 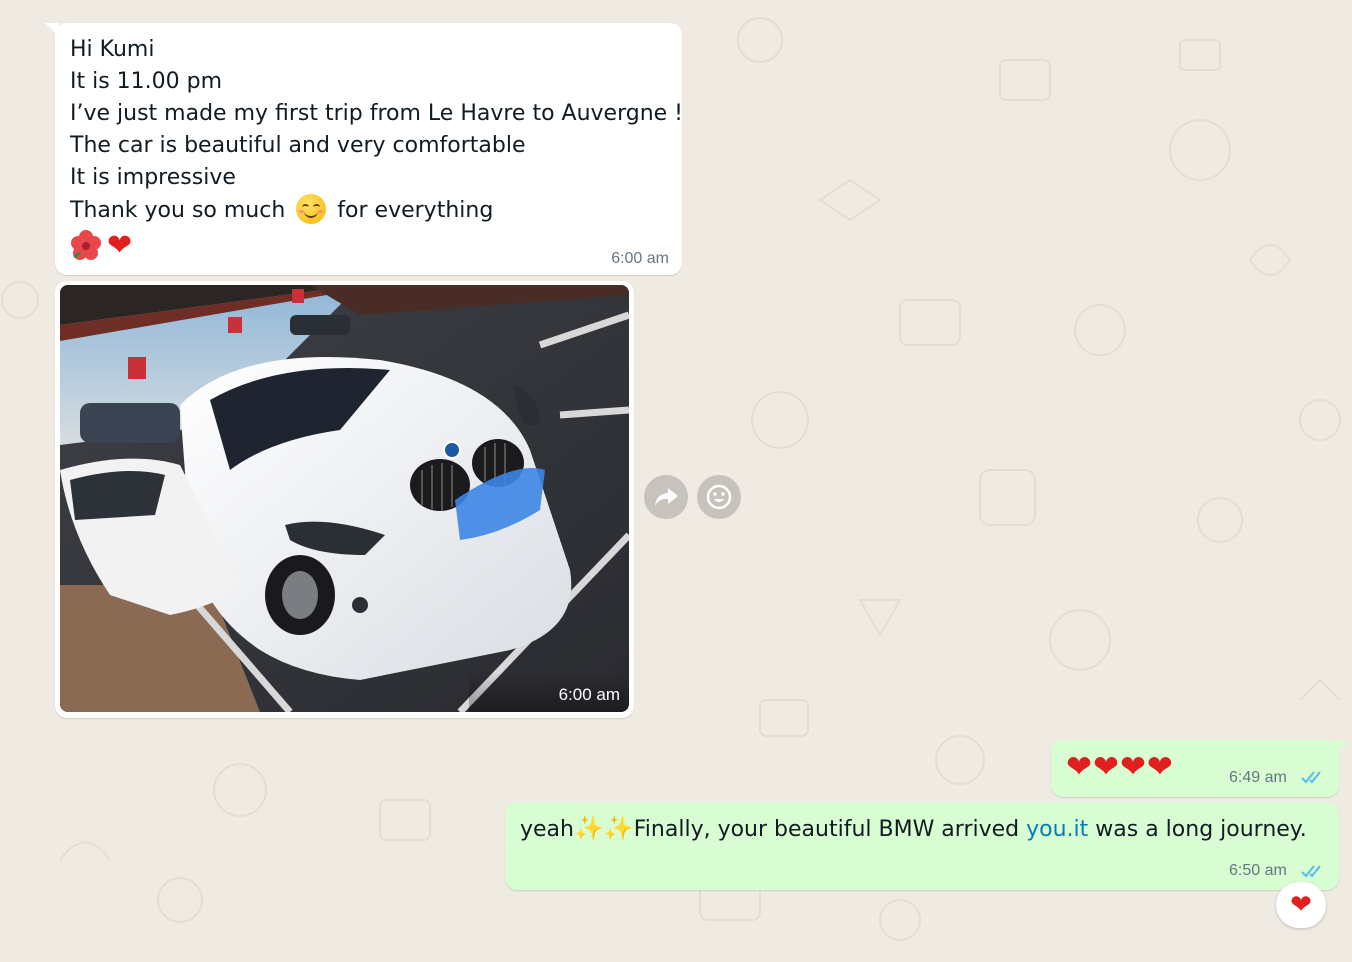 What do you see at coordinates (178, 210) in the screenshot?
I see `message-text: Thank you so much` at bounding box center [178, 210].